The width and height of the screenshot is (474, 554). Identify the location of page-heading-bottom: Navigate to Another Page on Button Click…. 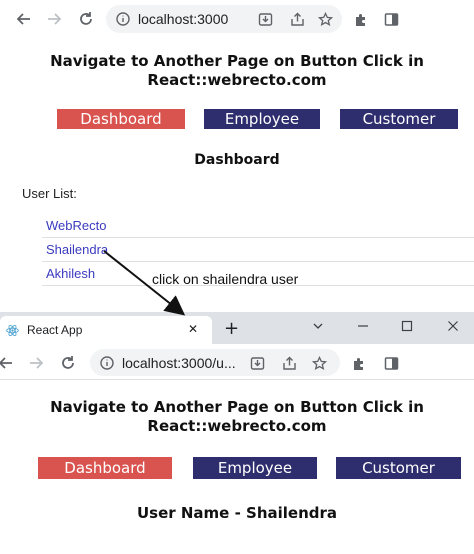
(237, 417).